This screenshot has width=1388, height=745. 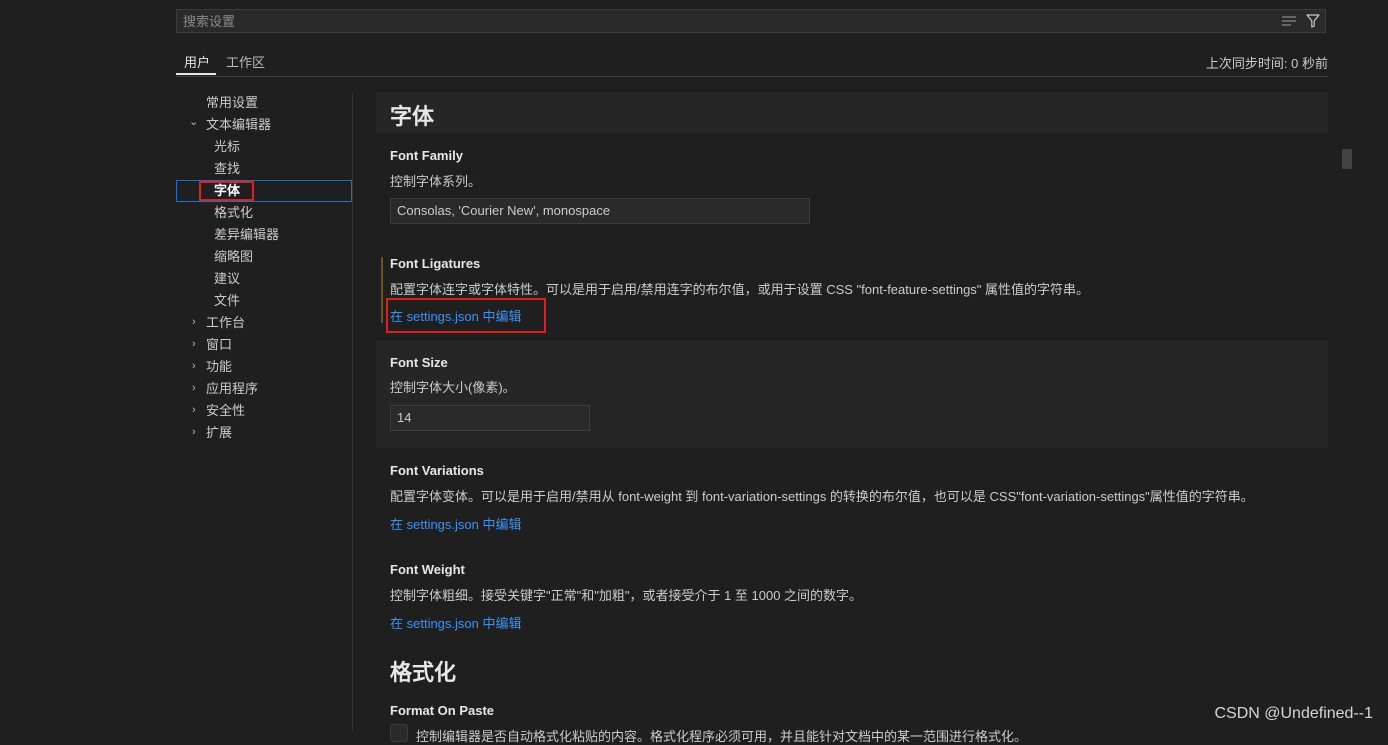 I want to click on watermark: CSDN @Undefined--1, so click(x=1293, y=713).